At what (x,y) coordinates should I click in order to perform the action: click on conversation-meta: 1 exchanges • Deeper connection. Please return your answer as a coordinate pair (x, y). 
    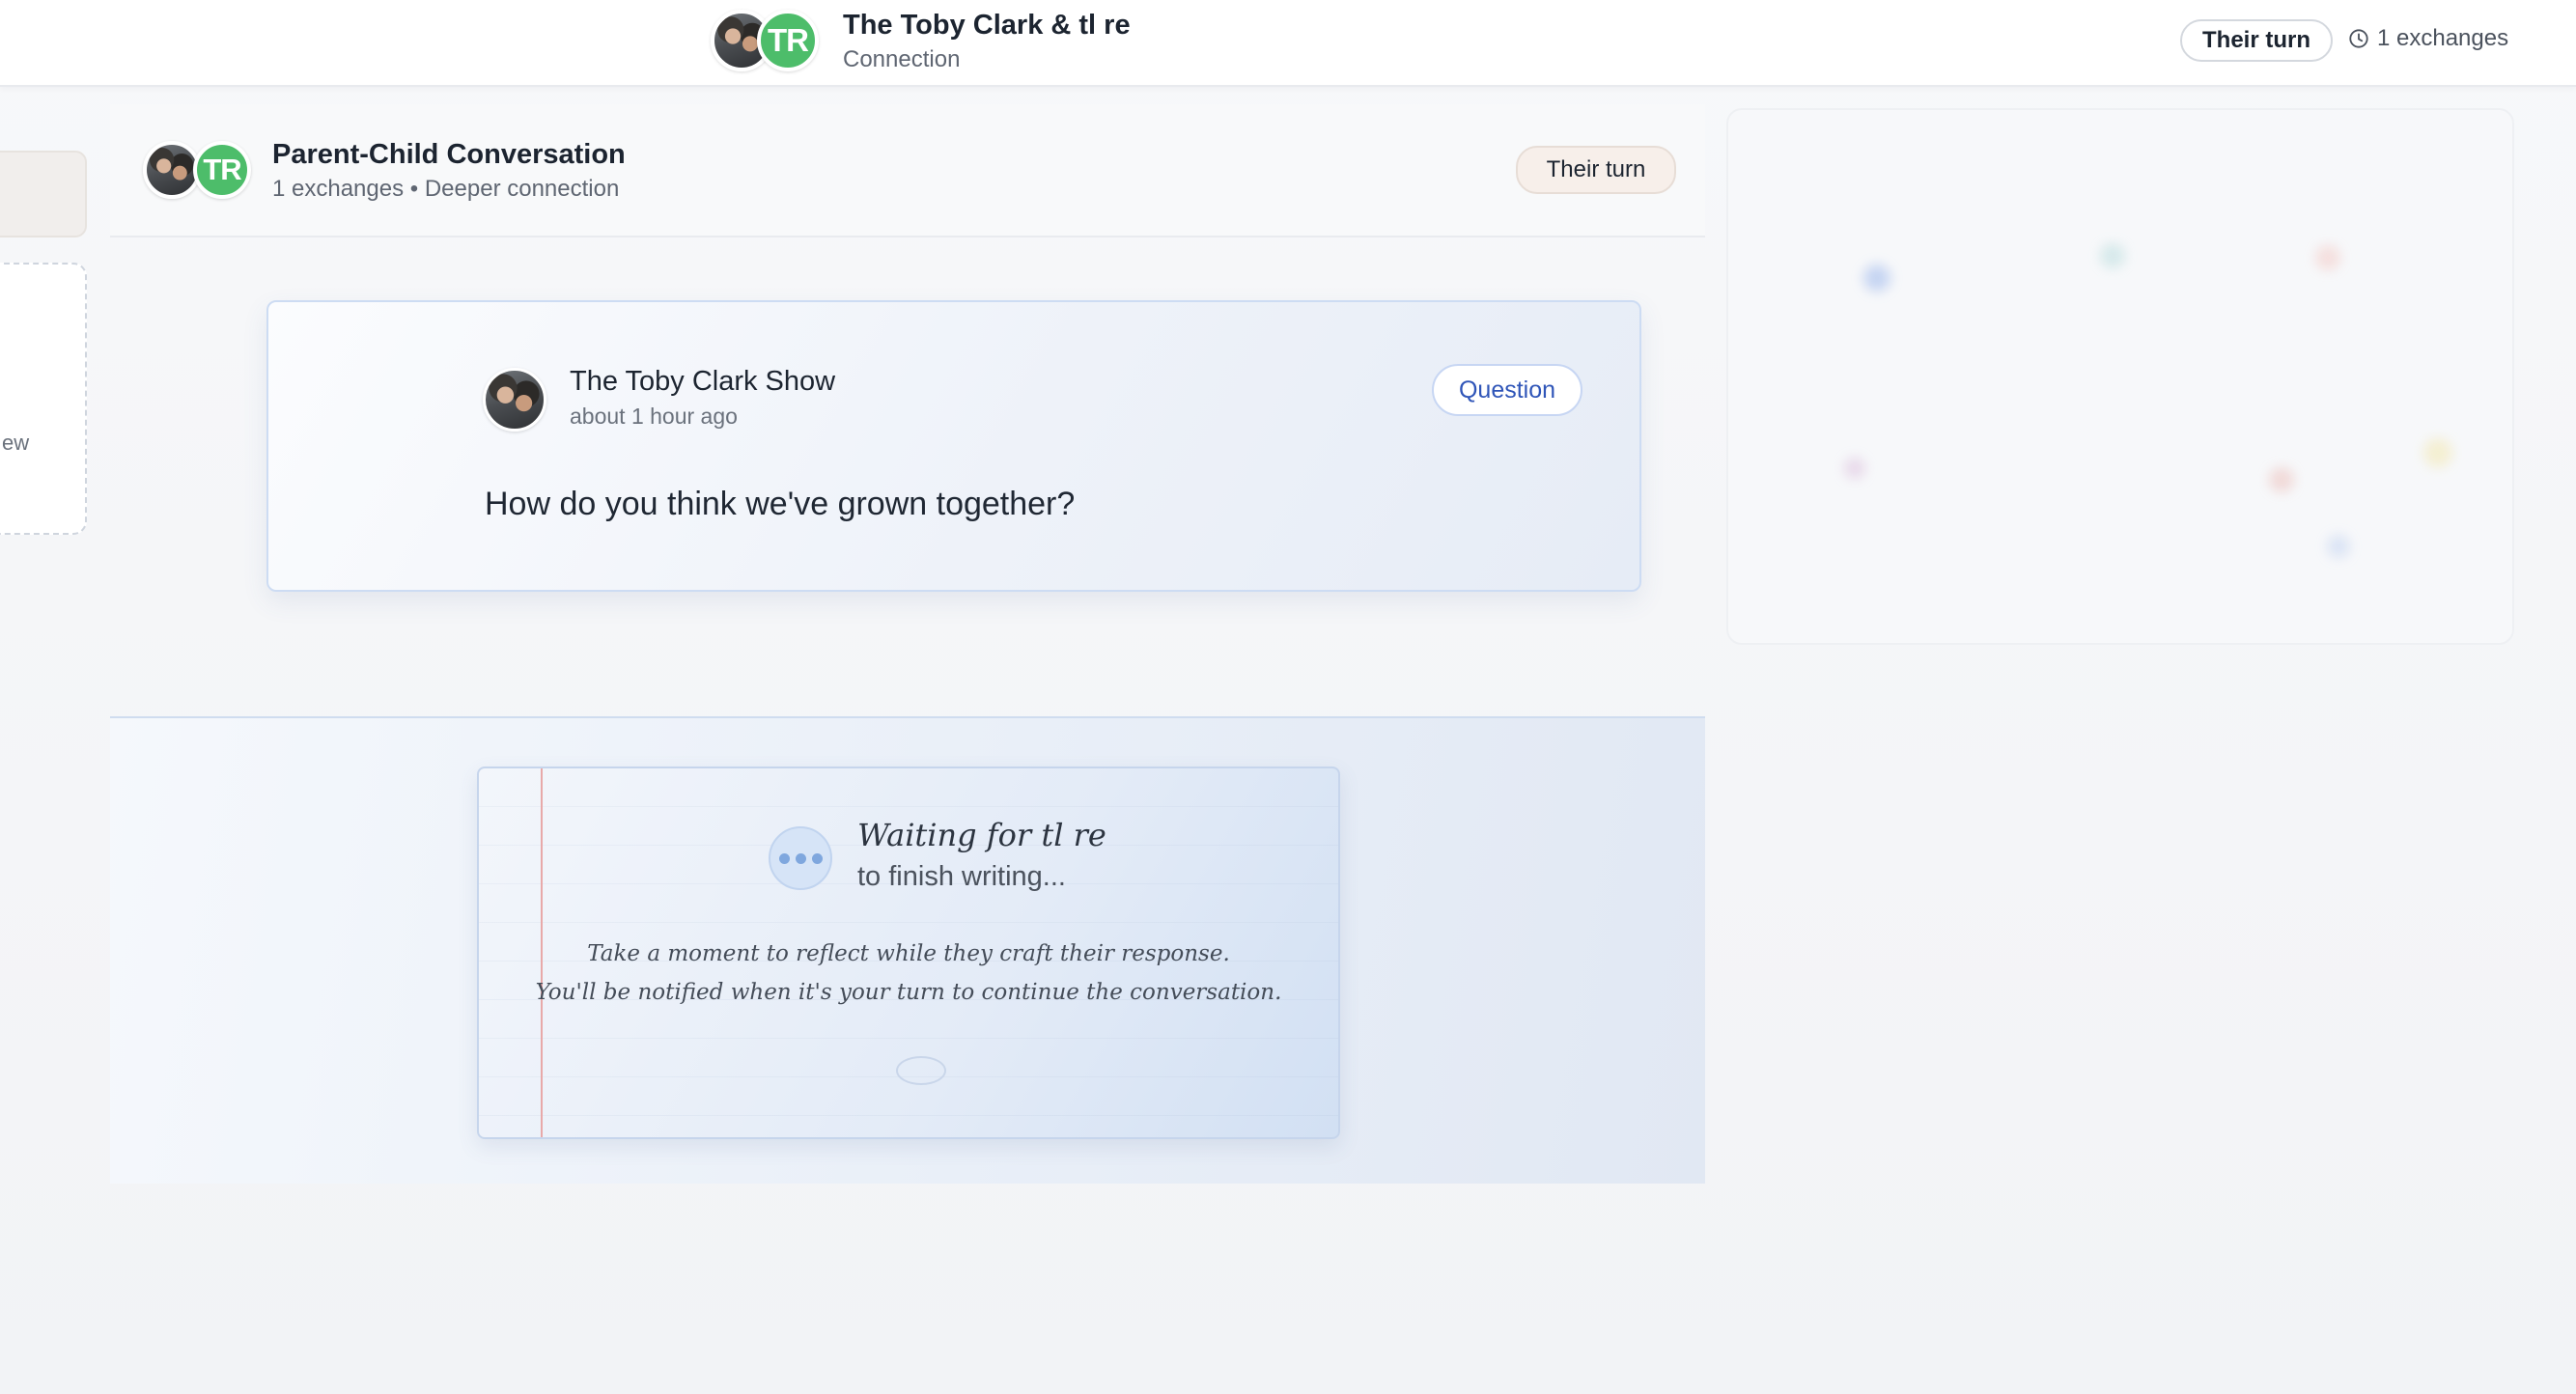
    Looking at the image, I should click on (446, 189).